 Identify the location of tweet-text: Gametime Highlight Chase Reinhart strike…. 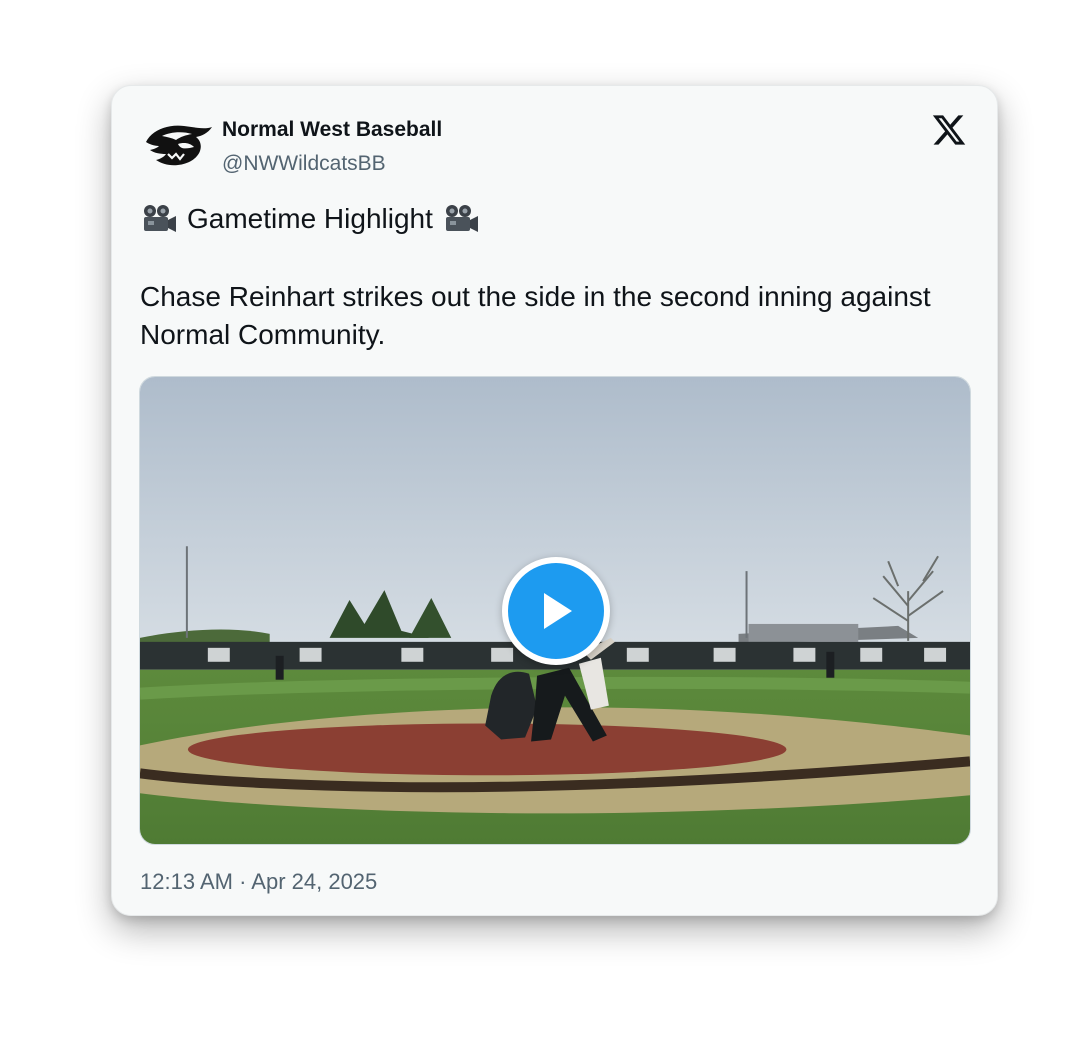
(555, 277).